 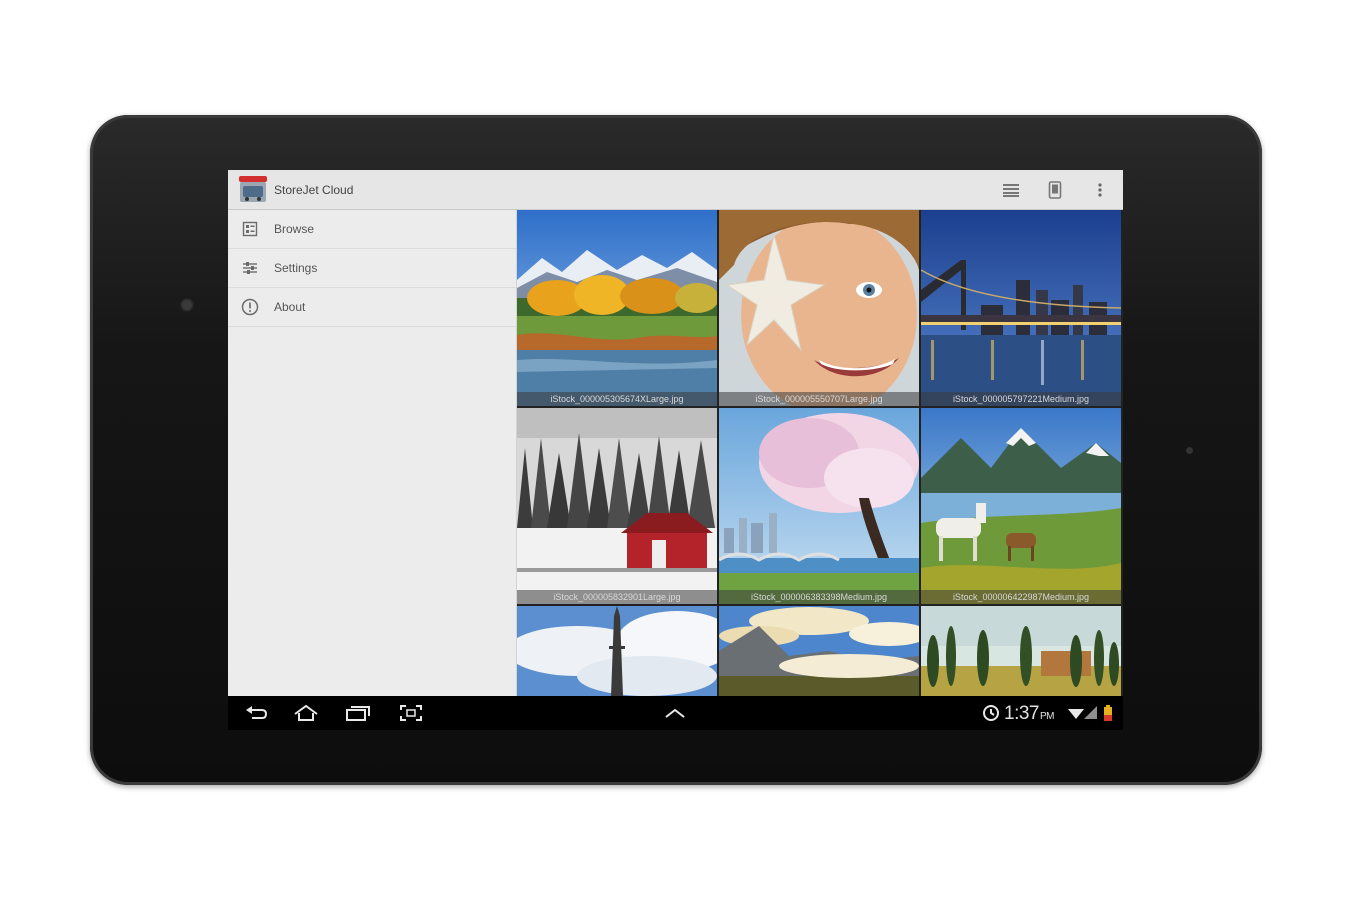 What do you see at coordinates (250, 307) in the screenshot?
I see `info-icon` at bounding box center [250, 307].